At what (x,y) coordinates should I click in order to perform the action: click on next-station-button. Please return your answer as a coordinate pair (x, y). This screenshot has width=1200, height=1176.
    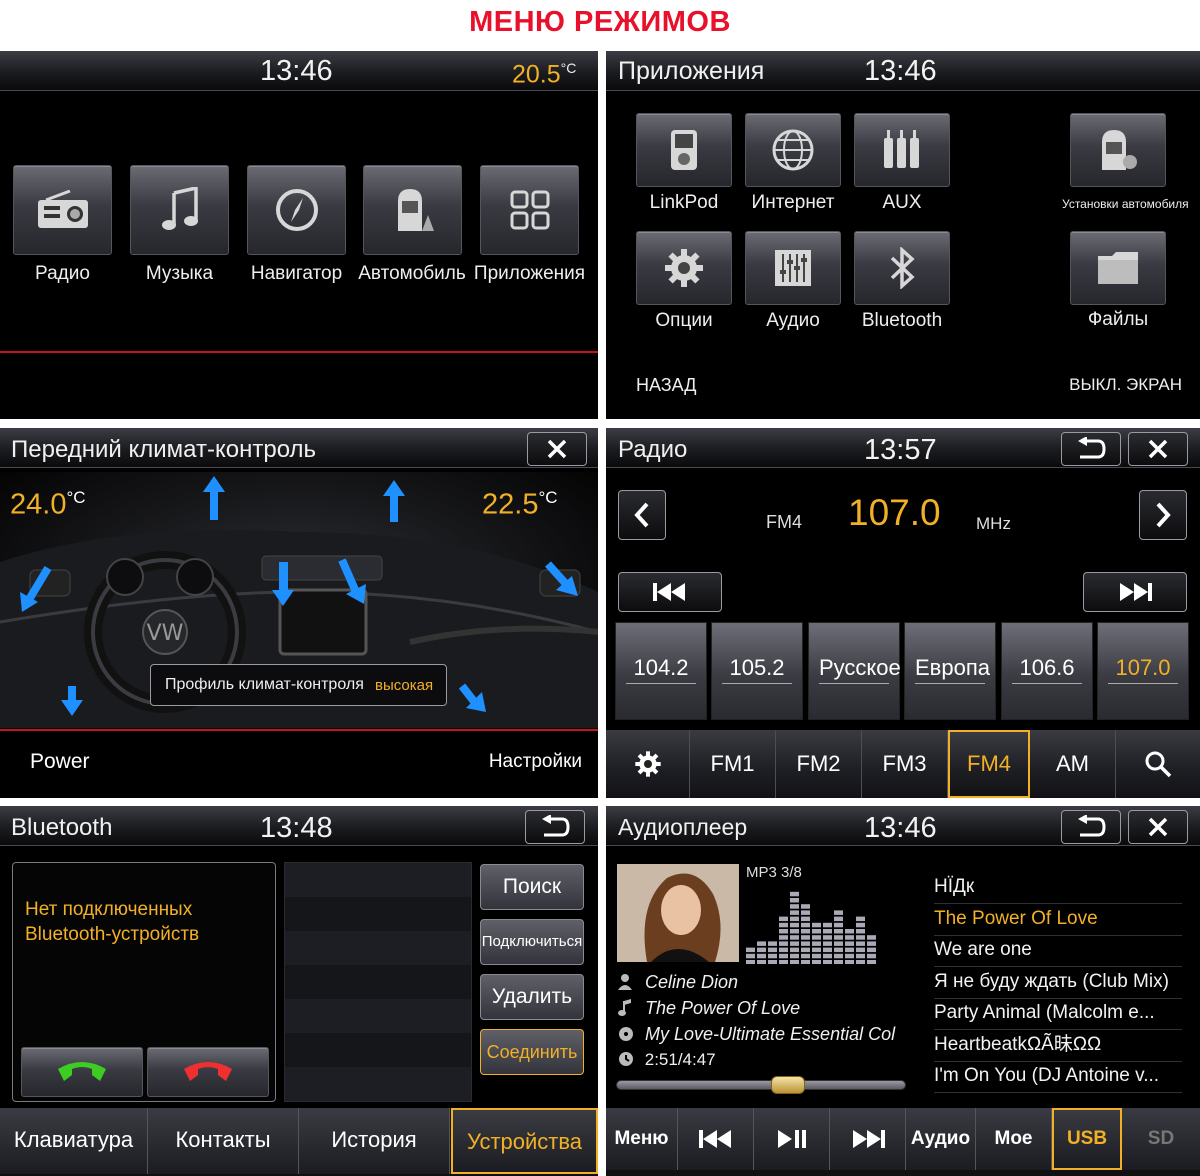
    Looking at the image, I should click on (1163, 515).